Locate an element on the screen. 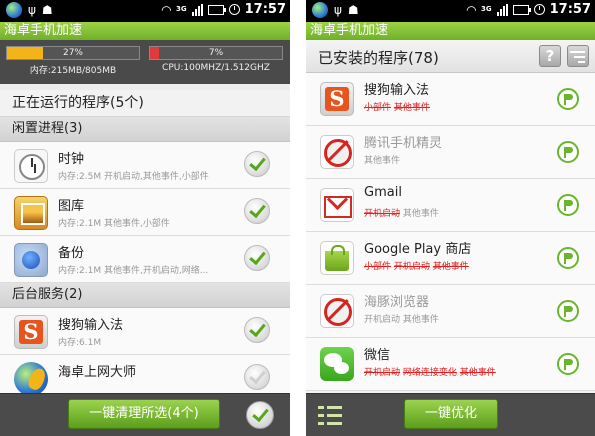  gmail-icon is located at coordinates (337, 205).